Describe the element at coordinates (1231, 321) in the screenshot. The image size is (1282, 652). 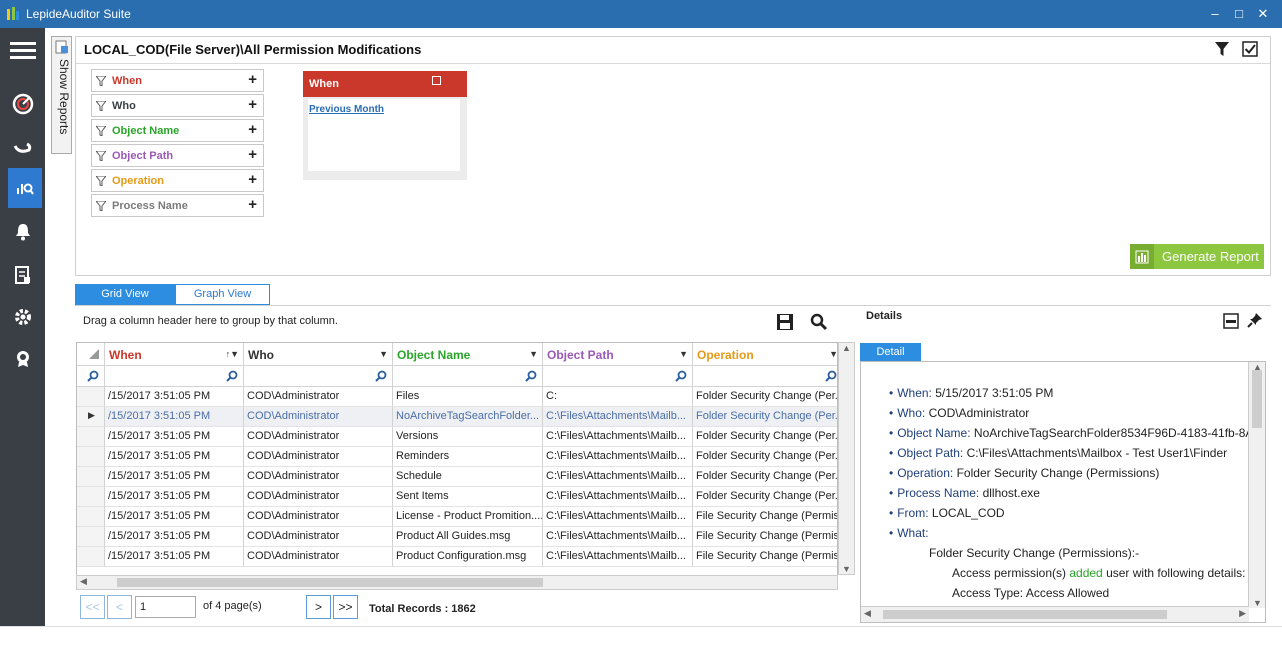
I see `minimize-panel-icon` at that location.